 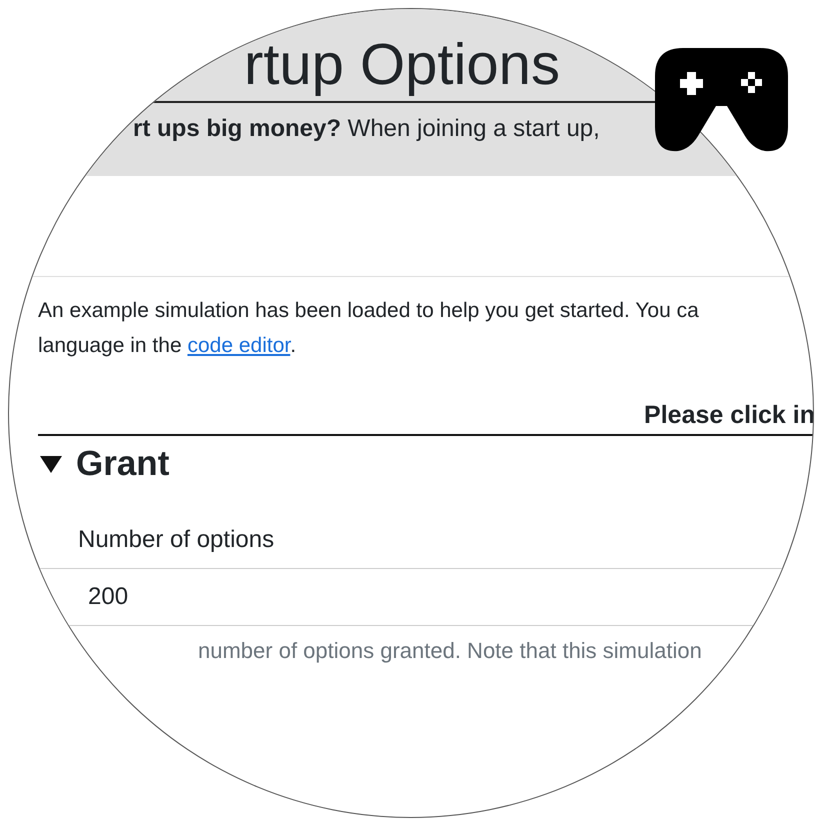 What do you see at coordinates (176, 540) in the screenshot?
I see `field-label: Number of options` at bounding box center [176, 540].